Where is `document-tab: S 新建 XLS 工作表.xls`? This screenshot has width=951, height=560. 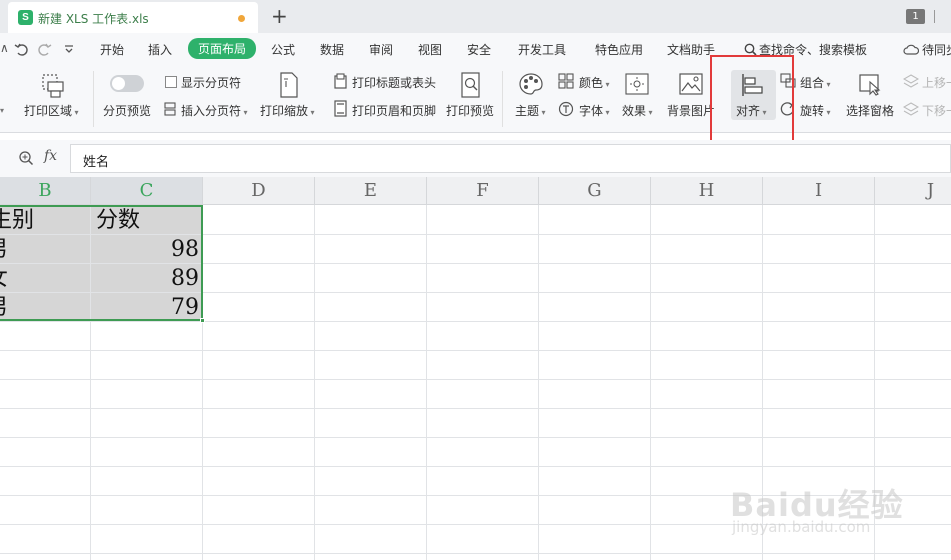
document-tab: S 新建 XLS 工作表.xls is located at coordinates (133, 17).